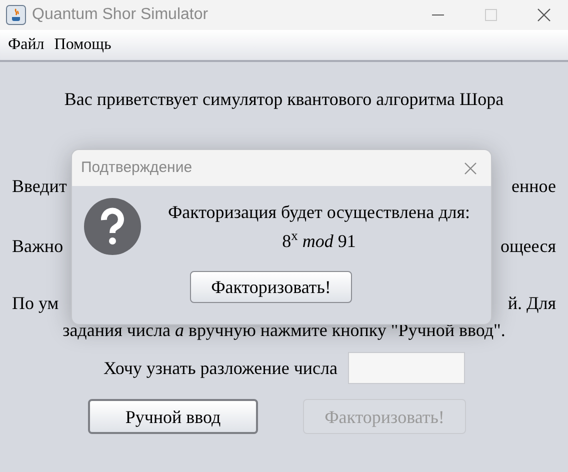 The width and height of the screenshot is (568, 472). I want to click on instruction-text: задания числа a вручную нажмите кнопку "Ручной ввод"., so click(284, 330).